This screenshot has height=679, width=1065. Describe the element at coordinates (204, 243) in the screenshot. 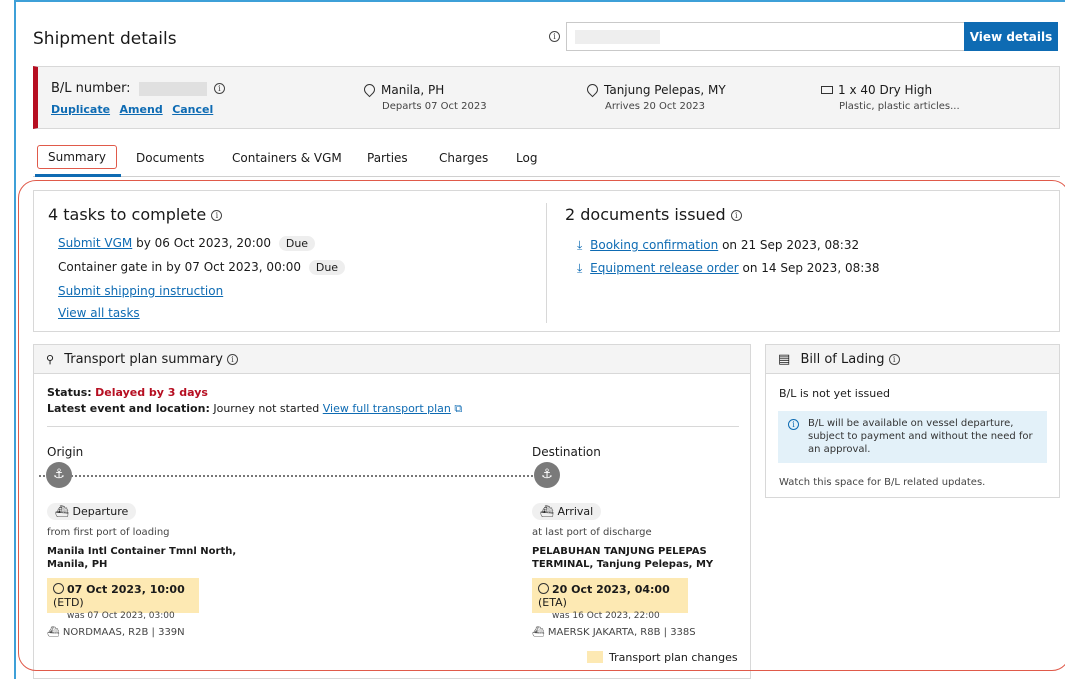

I see `task-deadline: by 06 Oct 2023, 20:00` at that location.